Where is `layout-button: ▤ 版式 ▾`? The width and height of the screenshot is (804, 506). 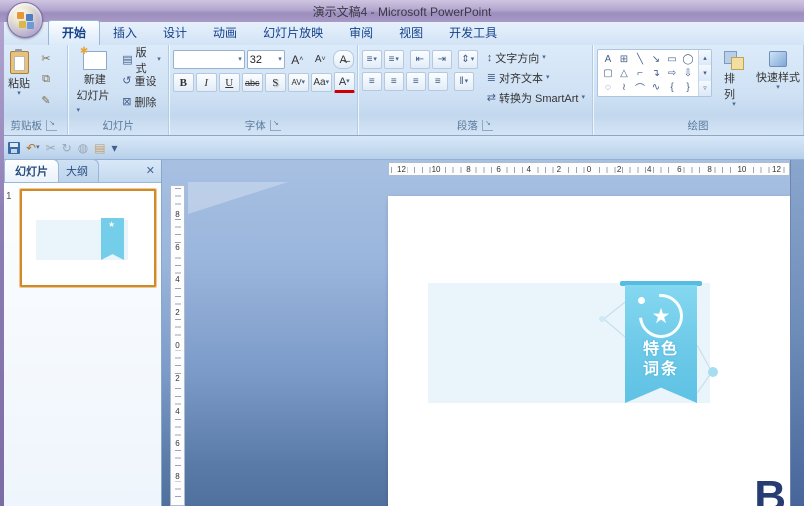
layout-button: ▤ 版式 ▾ is located at coordinates (141, 61).